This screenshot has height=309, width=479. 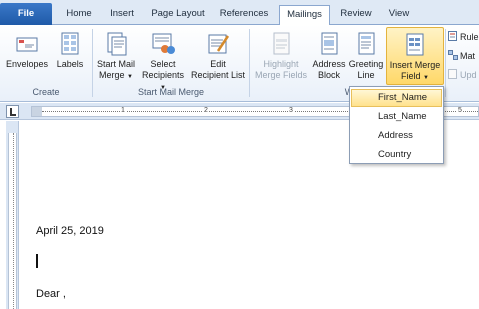 I want to click on tab-page-layout: Page Layout, so click(x=178, y=15).